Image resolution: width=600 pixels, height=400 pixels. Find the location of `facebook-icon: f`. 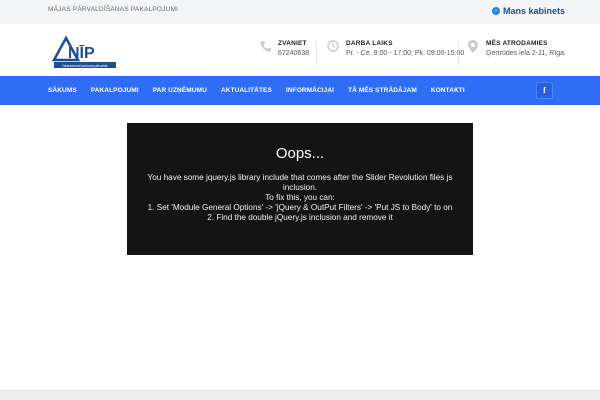

facebook-icon: f is located at coordinates (544, 90).